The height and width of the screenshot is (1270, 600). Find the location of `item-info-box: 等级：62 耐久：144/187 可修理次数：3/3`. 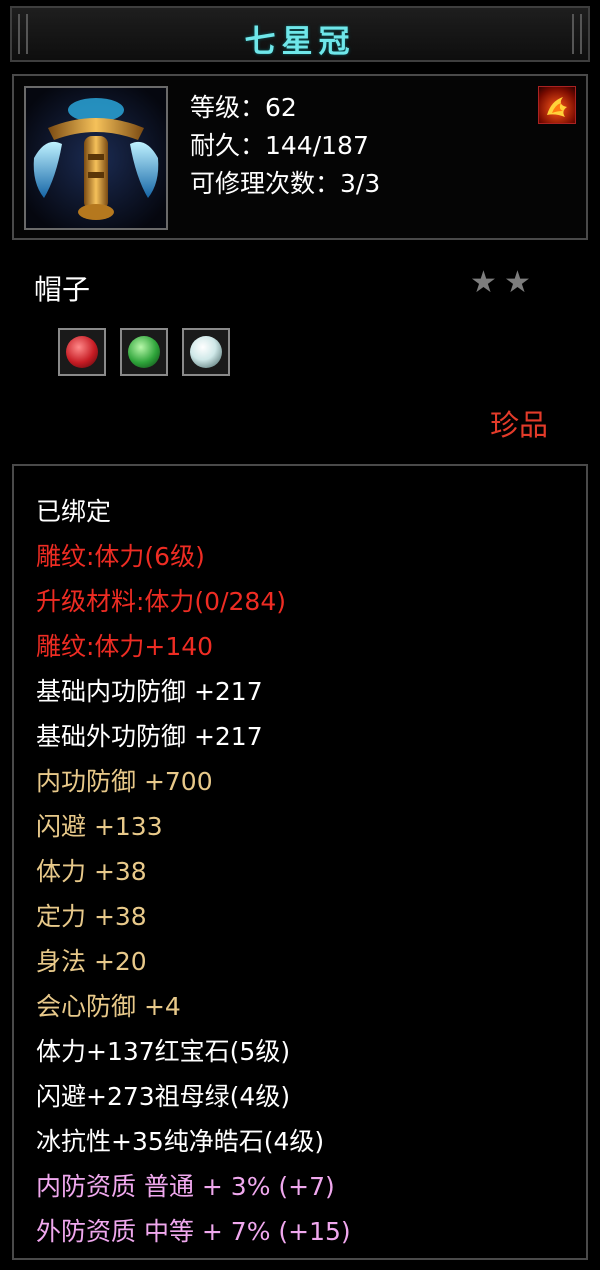

item-info-box: 等级：62 耐久：144/187 可修理次数：3/3 is located at coordinates (300, 157).